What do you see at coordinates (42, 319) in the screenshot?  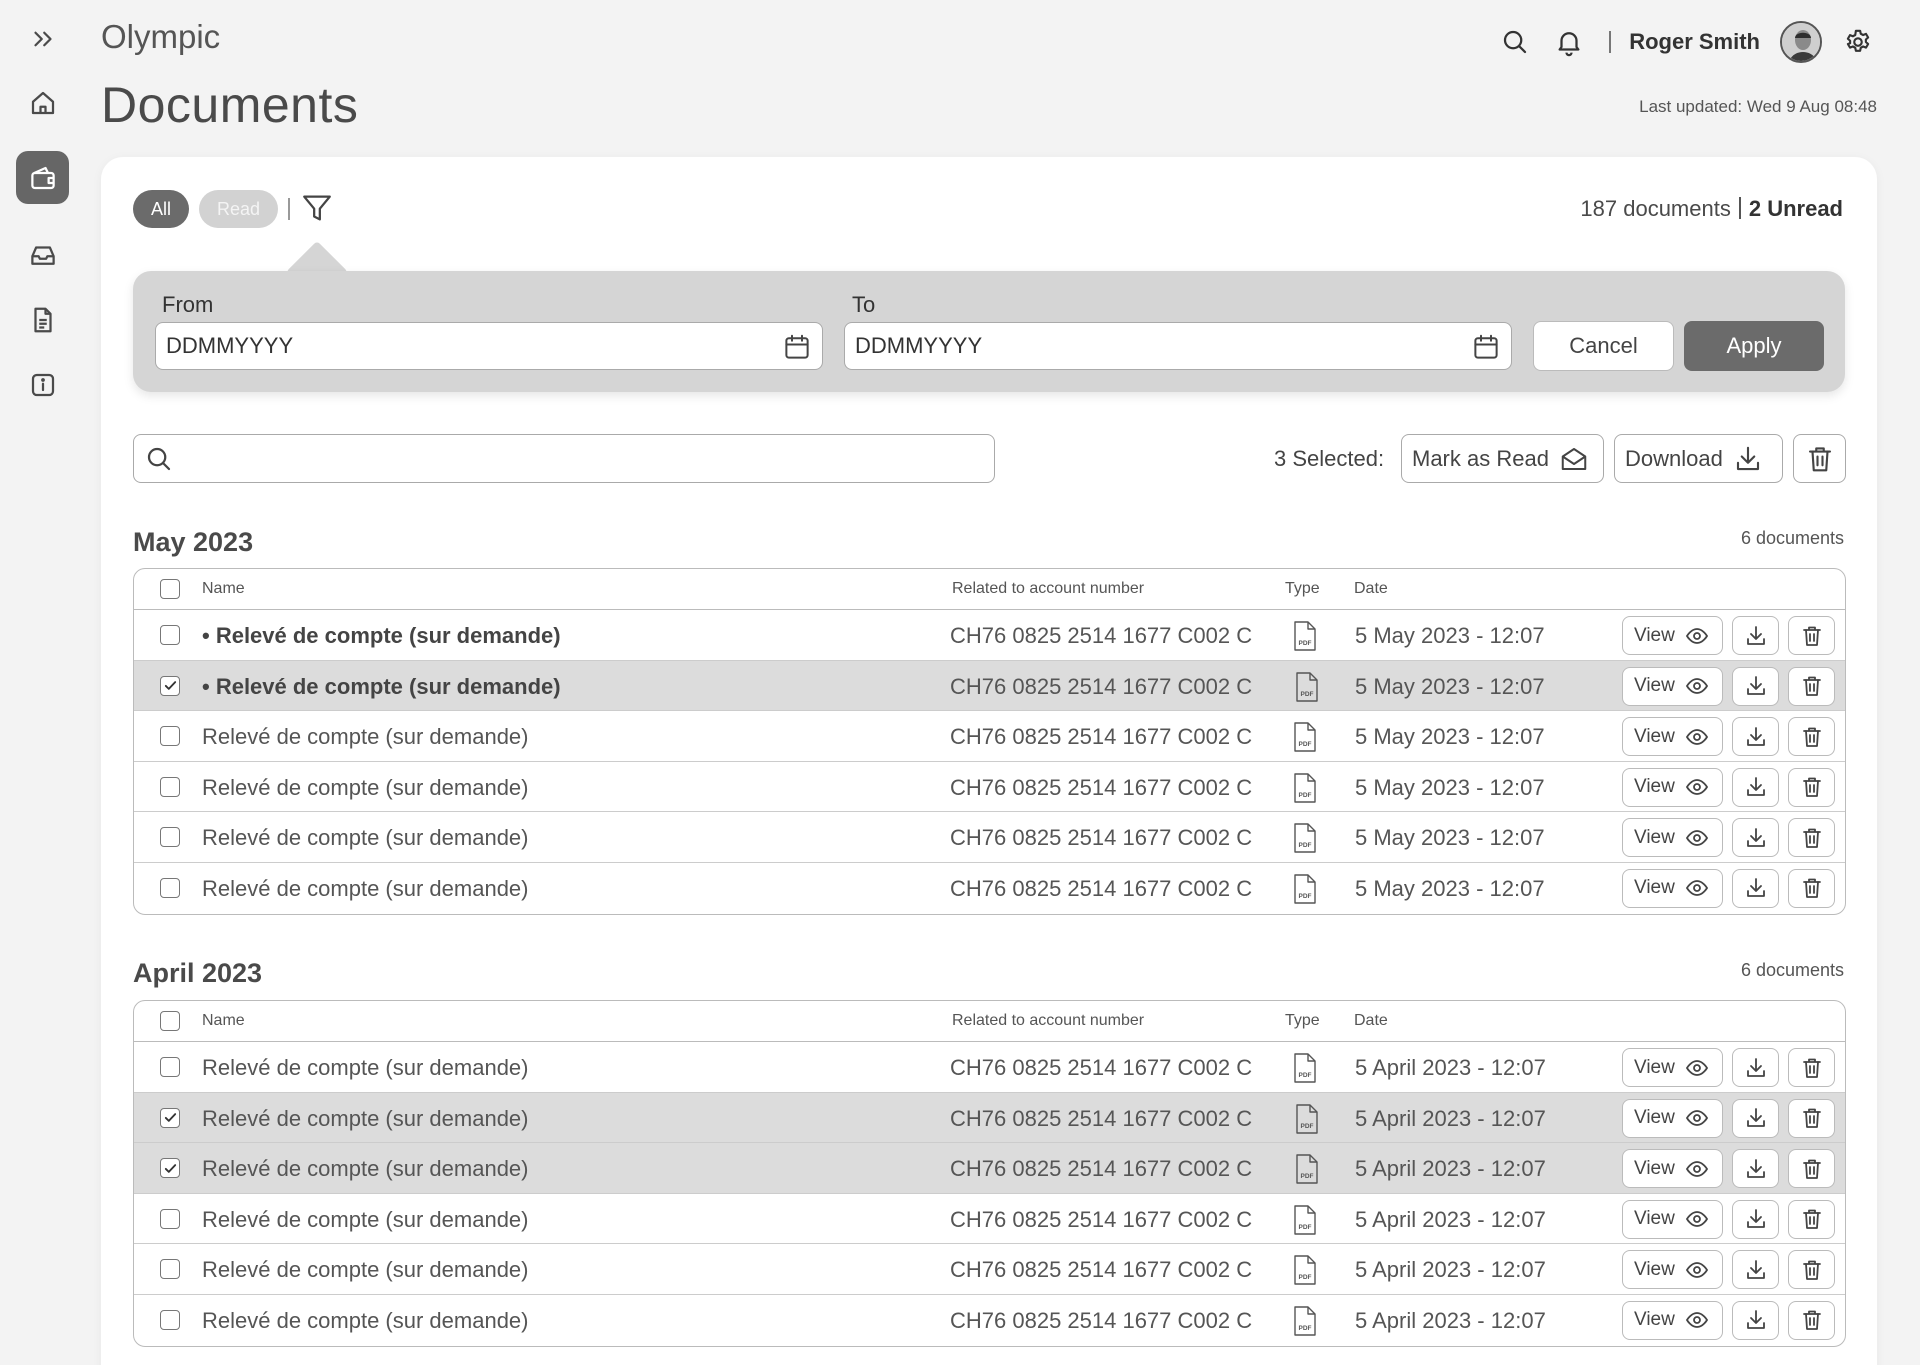 I see `sidebar-item-documents` at bounding box center [42, 319].